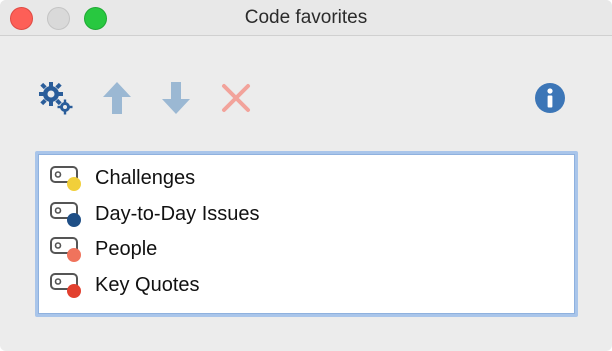  I want to click on window-title: Code favorites, so click(306, 17).